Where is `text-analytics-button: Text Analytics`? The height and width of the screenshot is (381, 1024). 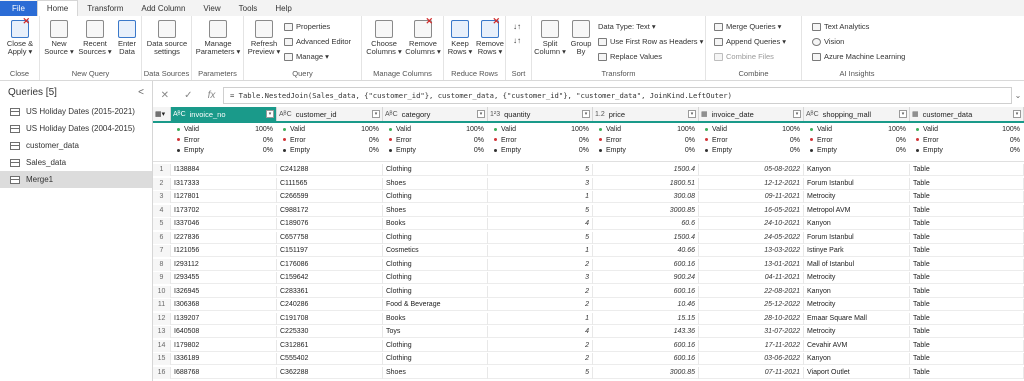
text-analytics-button: Text Analytics is located at coordinates (840, 26).